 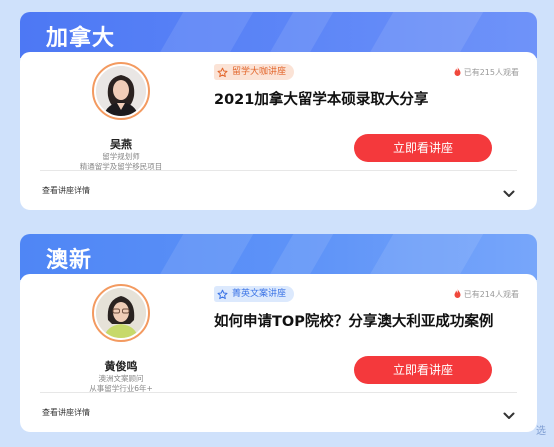 I want to click on lecture-tag: 留学大咖讲座, so click(x=254, y=72).